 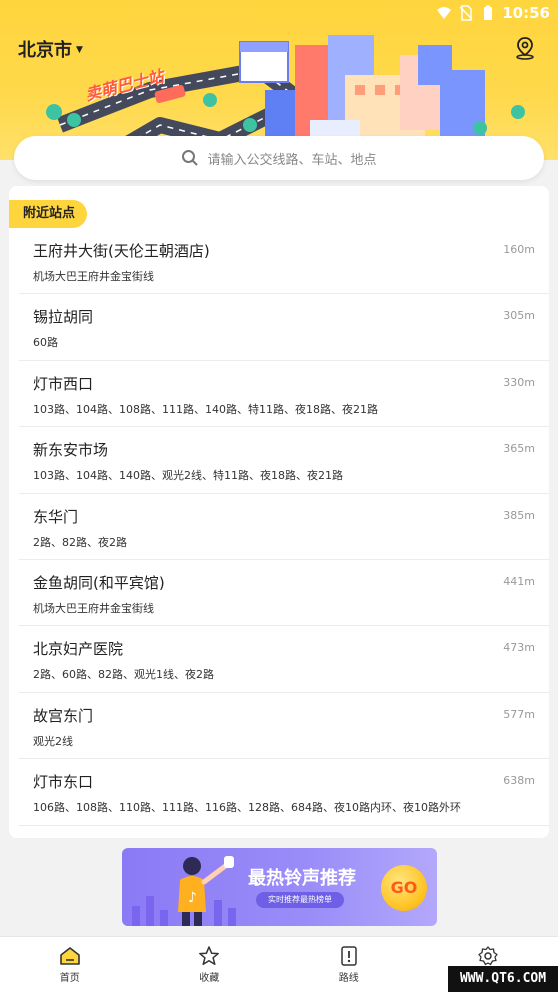 I want to click on stop-distance: 160m, so click(x=519, y=249).